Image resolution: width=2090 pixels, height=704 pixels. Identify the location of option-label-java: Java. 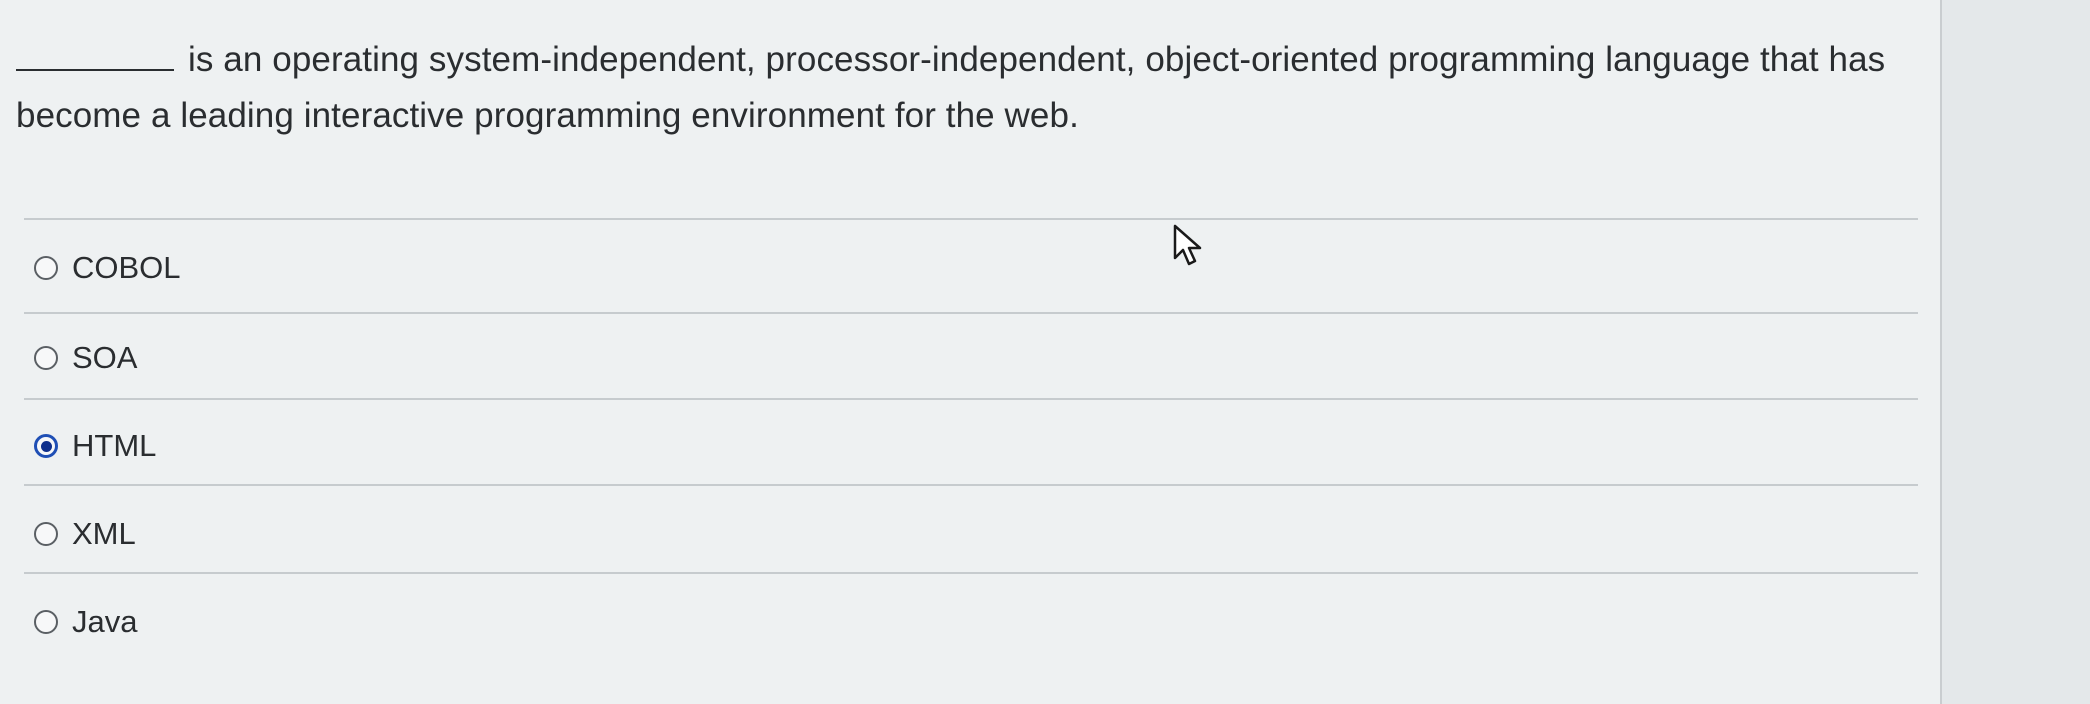
(104, 622).